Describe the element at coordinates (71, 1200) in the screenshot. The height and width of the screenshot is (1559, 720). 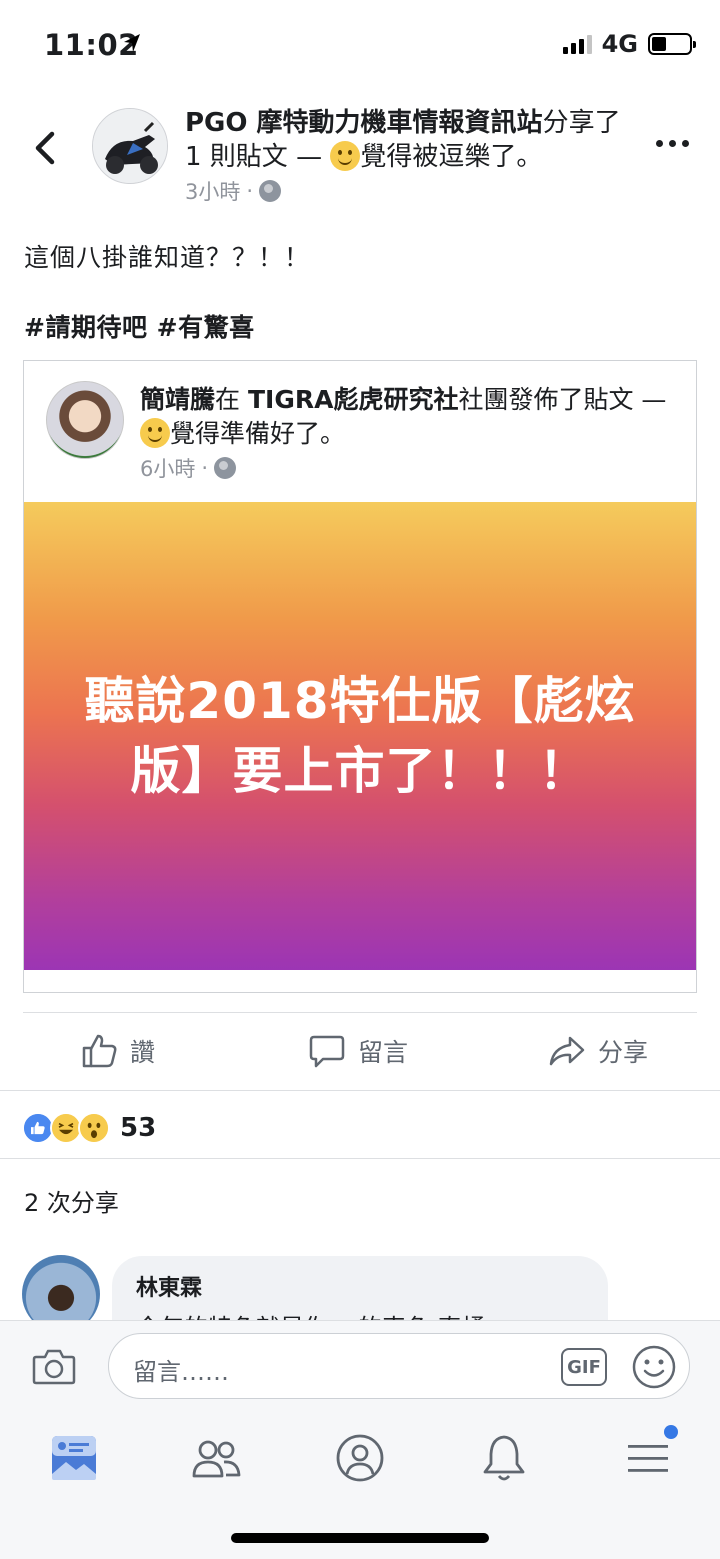
I see `share-count: 2 次分享` at that location.